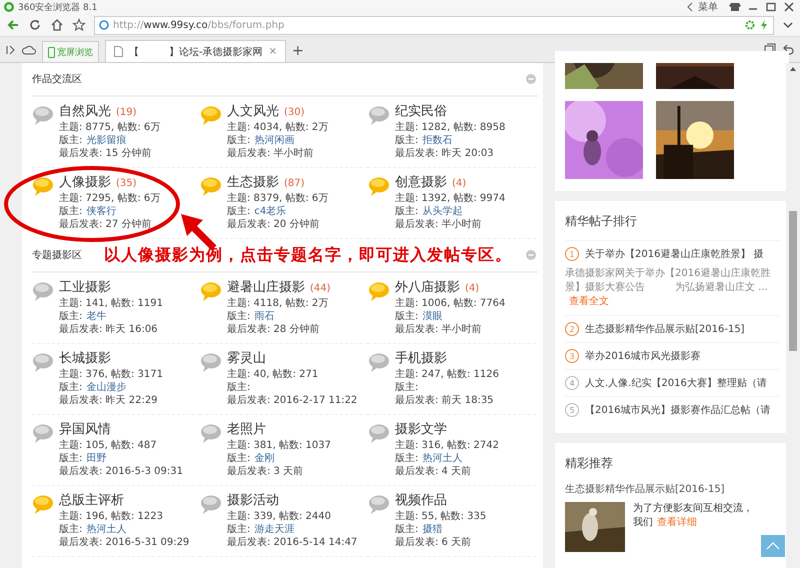 The width and height of the screenshot is (800, 568). Describe the element at coordinates (91, 501) in the screenshot. I see `forum-link: 总版主评析` at that location.